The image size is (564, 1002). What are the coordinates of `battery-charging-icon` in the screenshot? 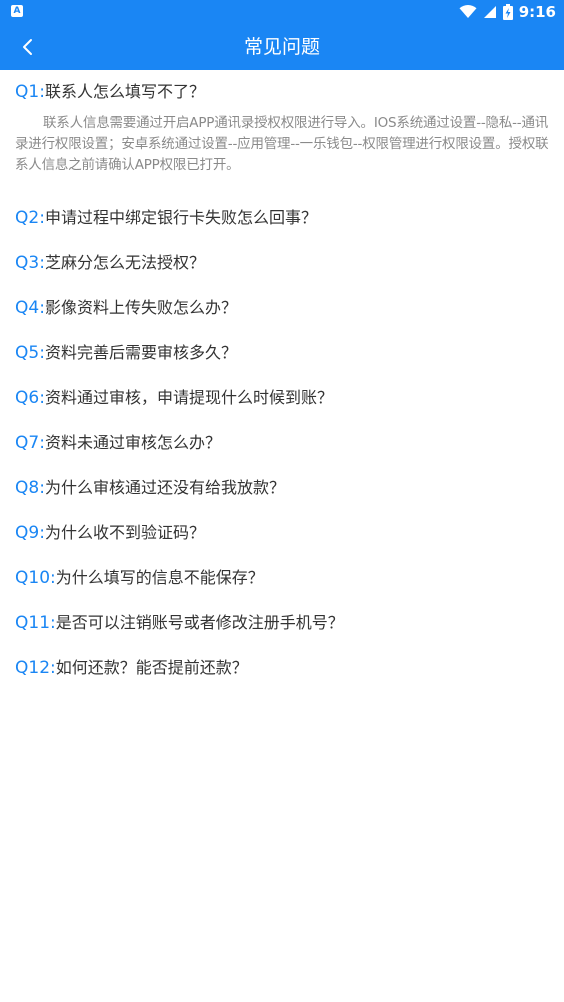 It's located at (507, 12).